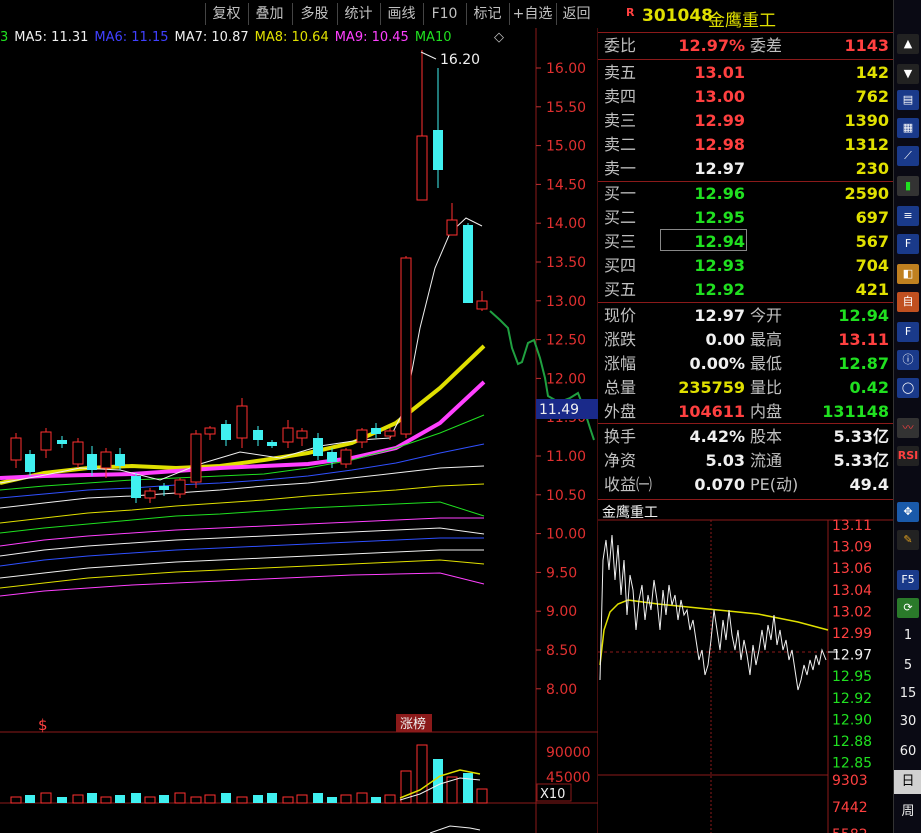 The width and height of the screenshot is (921, 833). Describe the element at coordinates (745, 290) in the screenshot. I see `bid-row: 买五 12.92 421` at that location.